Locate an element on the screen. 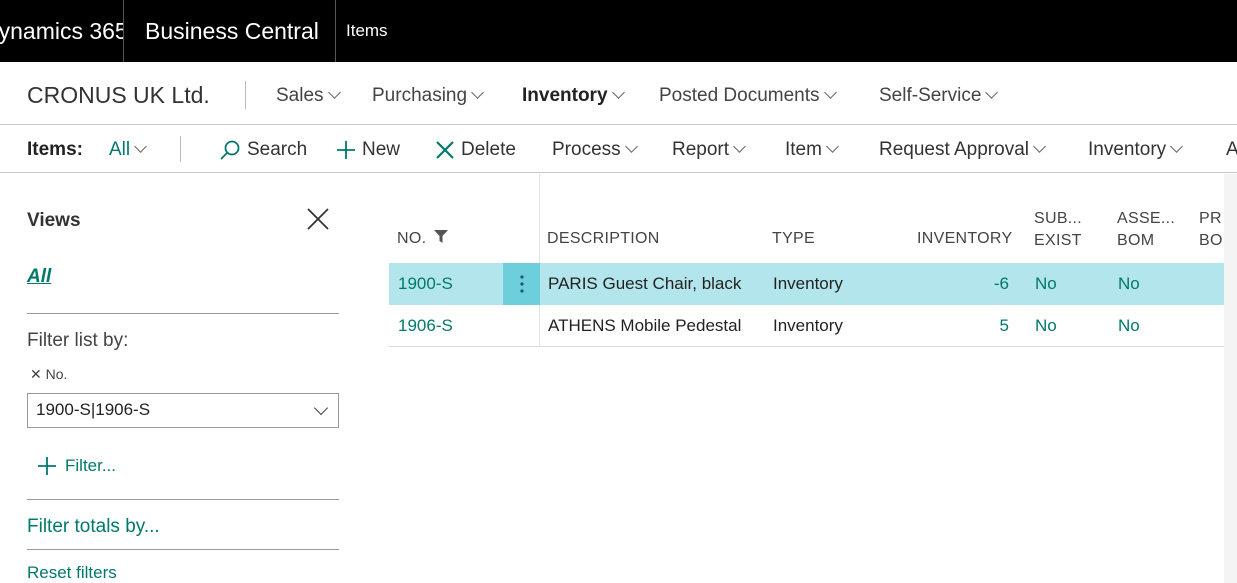 The height and width of the screenshot is (583, 1237). process-menu: Process is located at coordinates (595, 150).